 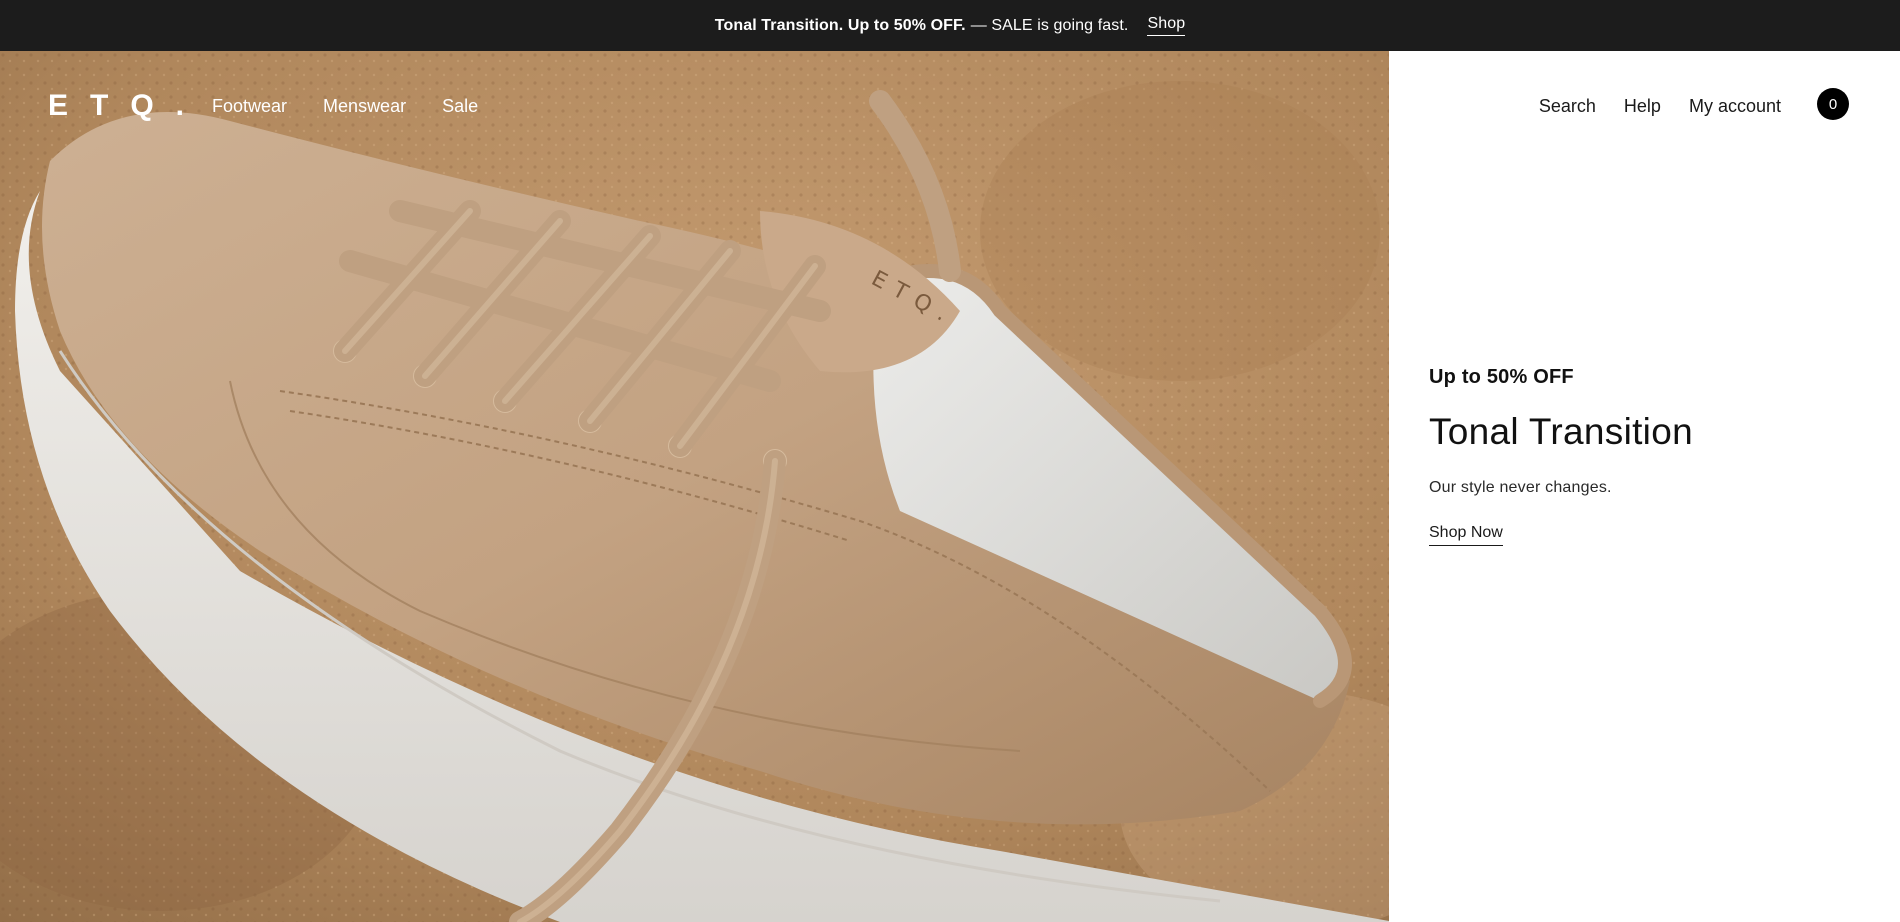 I want to click on announcement-text: — SALE is going fast., so click(x=1049, y=25).